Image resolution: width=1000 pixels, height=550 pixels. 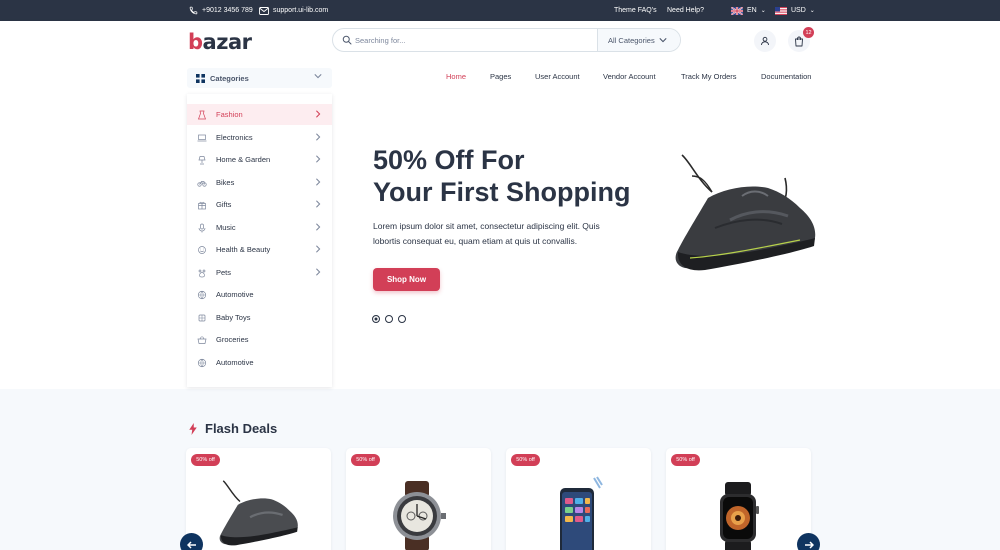 I want to click on category-label: Fashion, so click(x=229, y=114).